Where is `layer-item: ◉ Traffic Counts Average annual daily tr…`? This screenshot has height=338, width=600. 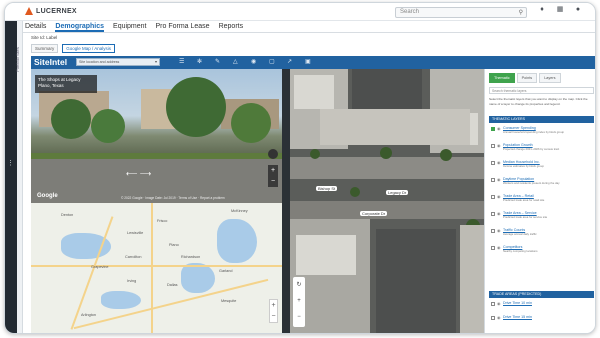
layer-item: ◉ Traffic Counts Average annual daily tr… is located at coordinates (542, 235).